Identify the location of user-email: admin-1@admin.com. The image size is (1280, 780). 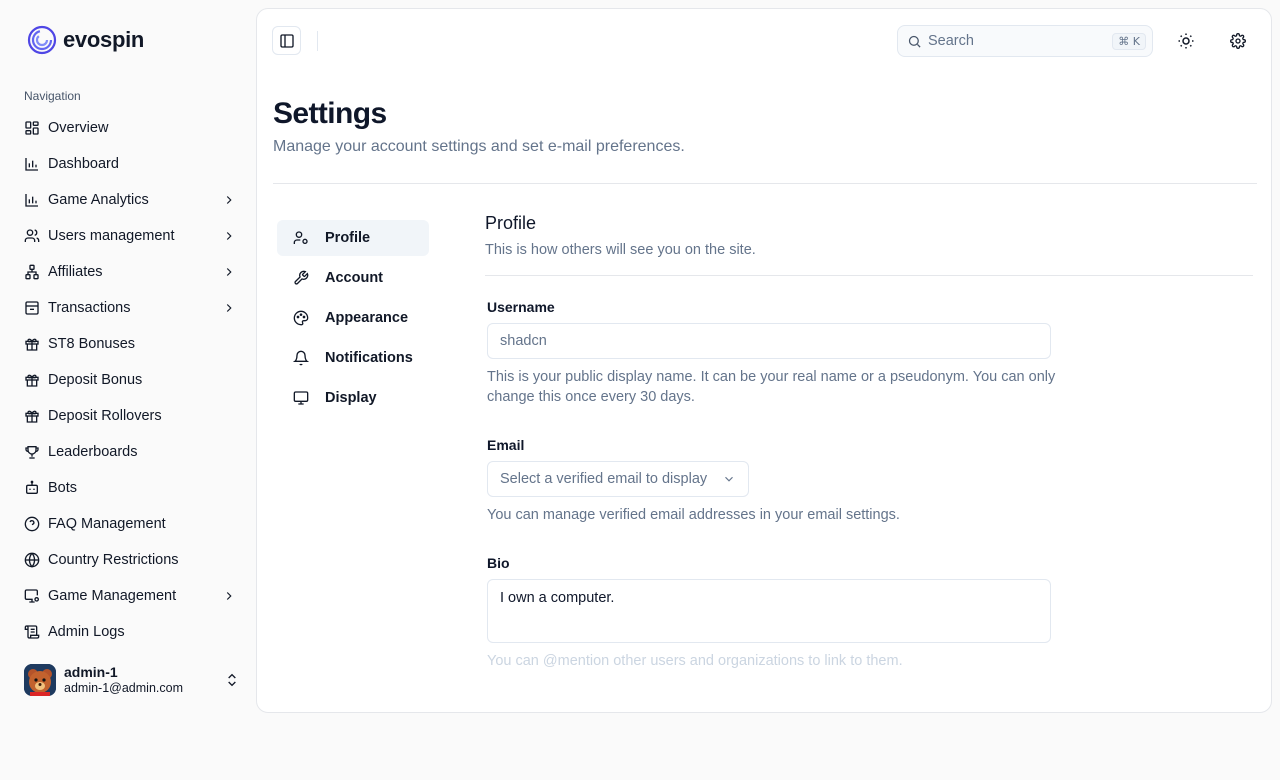
(123, 688).